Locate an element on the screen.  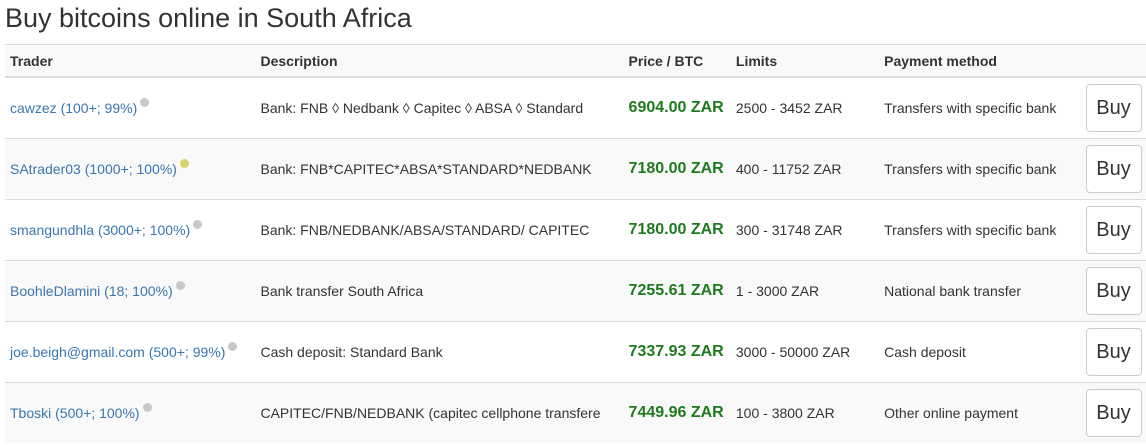
description-cell: Cash deposit: Standard Bank is located at coordinates (439, 352).